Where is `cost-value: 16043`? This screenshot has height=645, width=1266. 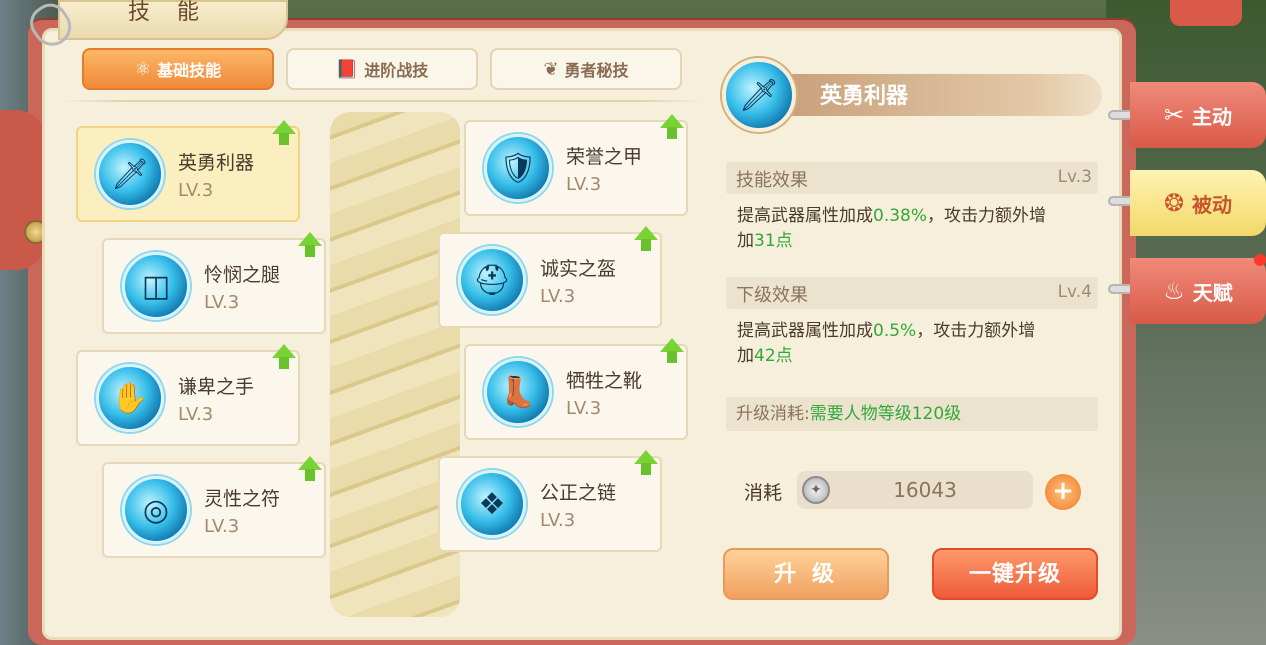 cost-value: 16043 is located at coordinates (925, 490).